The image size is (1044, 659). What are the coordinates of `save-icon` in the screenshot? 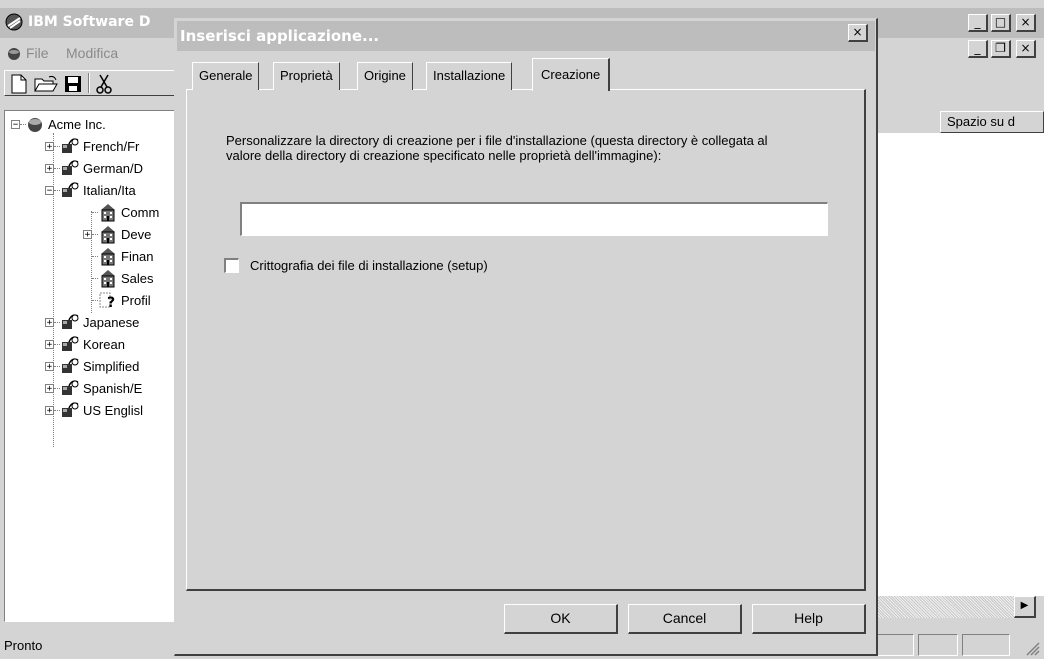 It's located at (73, 85).